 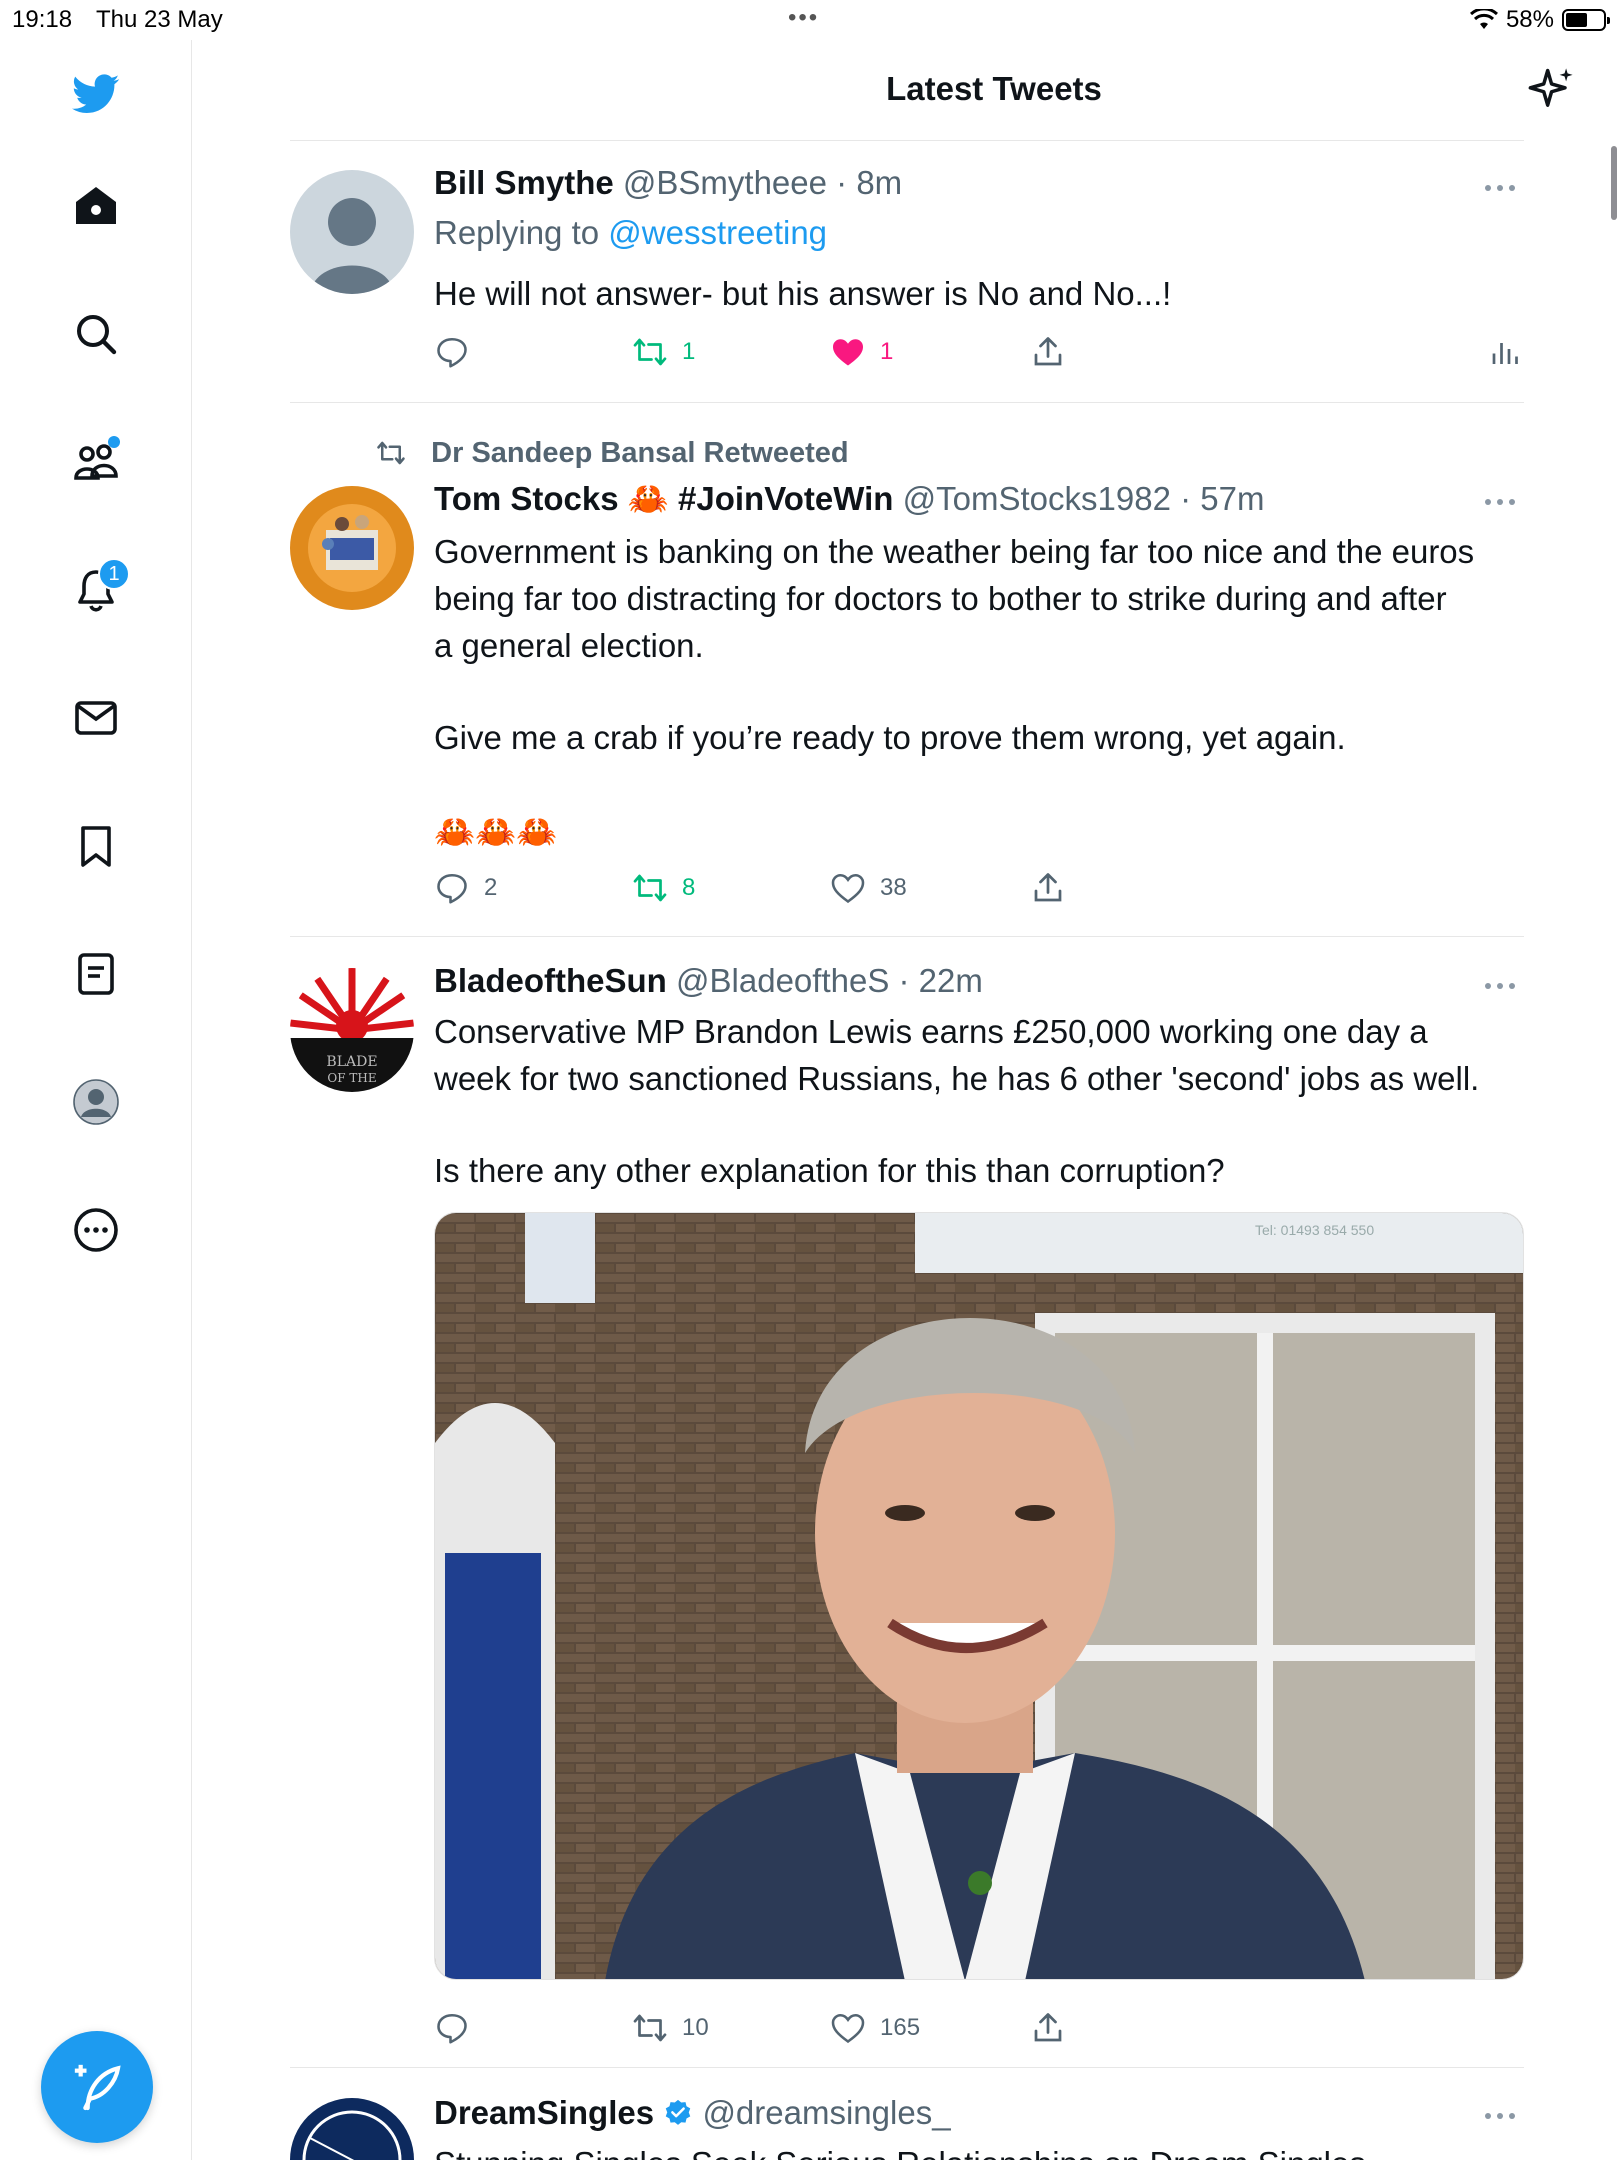 I want to click on author-name: Tom Stocks 🦀 #JoinVoteWin, so click(x=663, y=498).